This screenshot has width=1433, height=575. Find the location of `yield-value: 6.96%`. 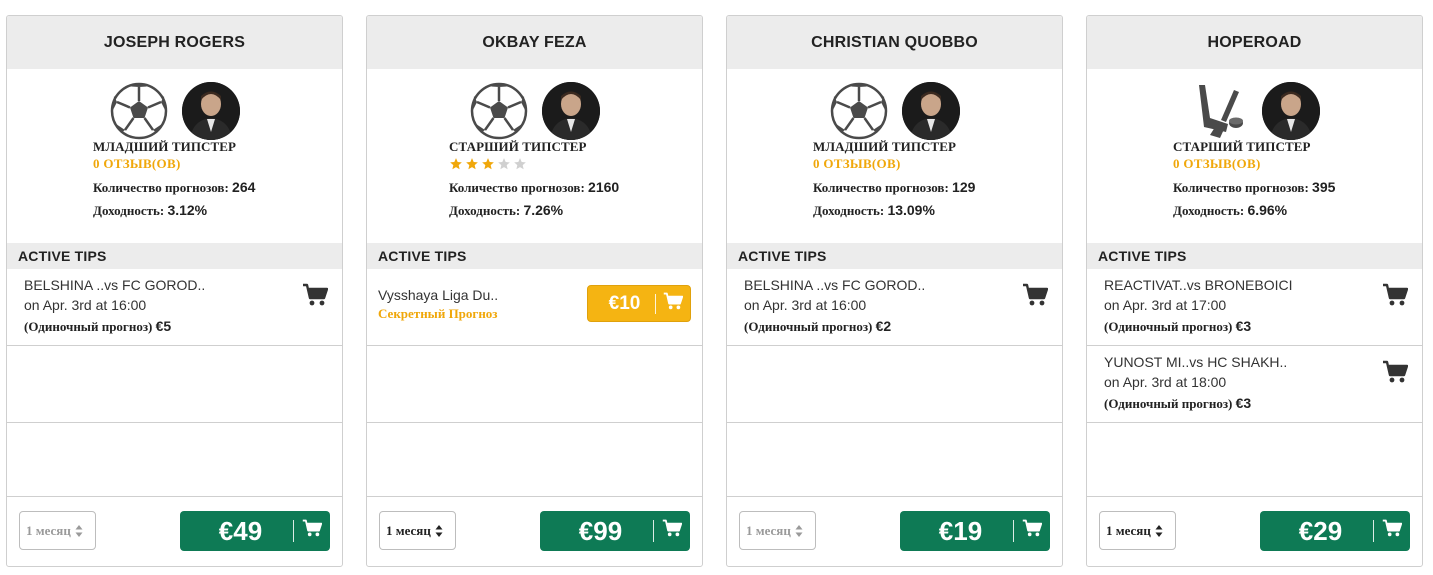

yield-value: 6.96% is located at coordinates (1267, 210).